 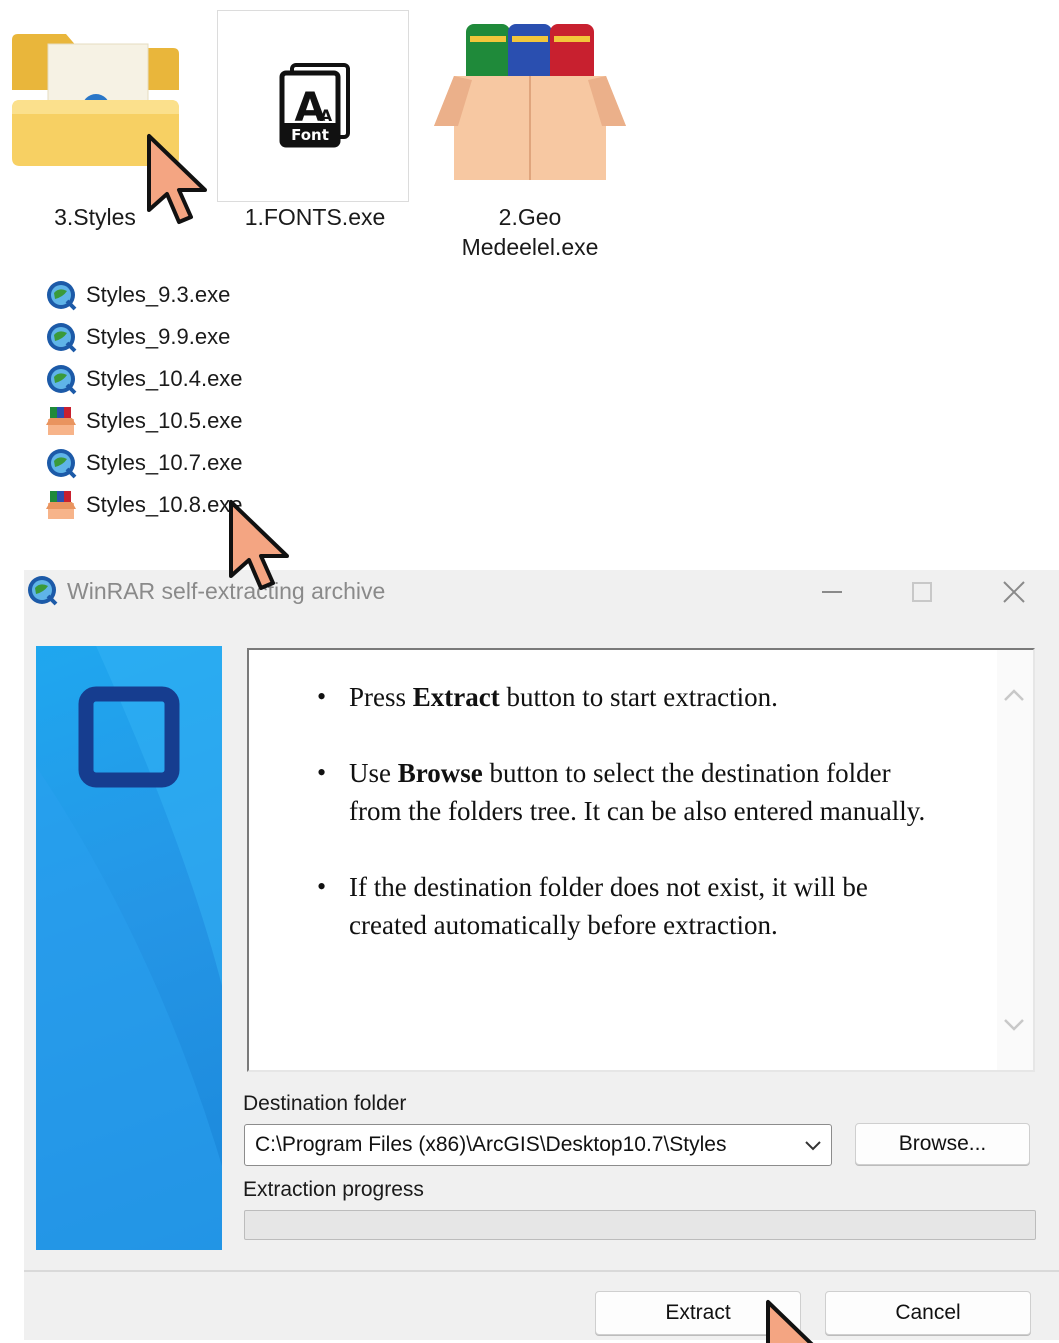 What do you see at coordinates (315, 217) in the screenshot?
I see `file-1-fonts-exe-label: 1.FONTS.exe` at bounding box center [315, 217].